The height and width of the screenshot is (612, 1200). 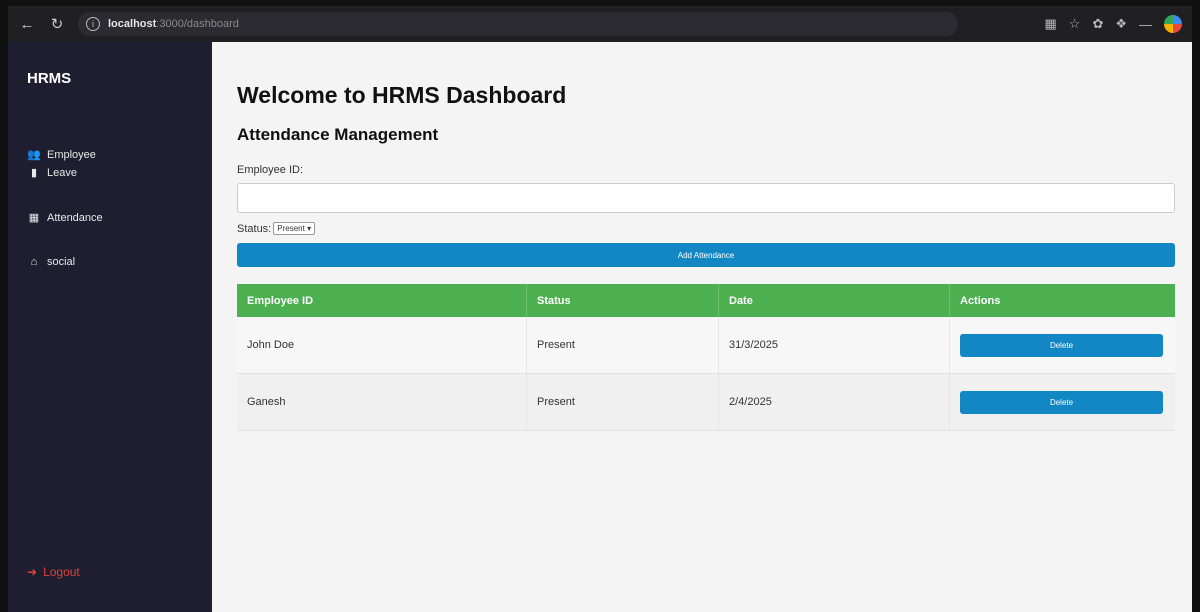 What do you see at coordinates (34, 218) in the screenshot?
I see `calendar-icon: ▦` at bounding box center [34, 218].